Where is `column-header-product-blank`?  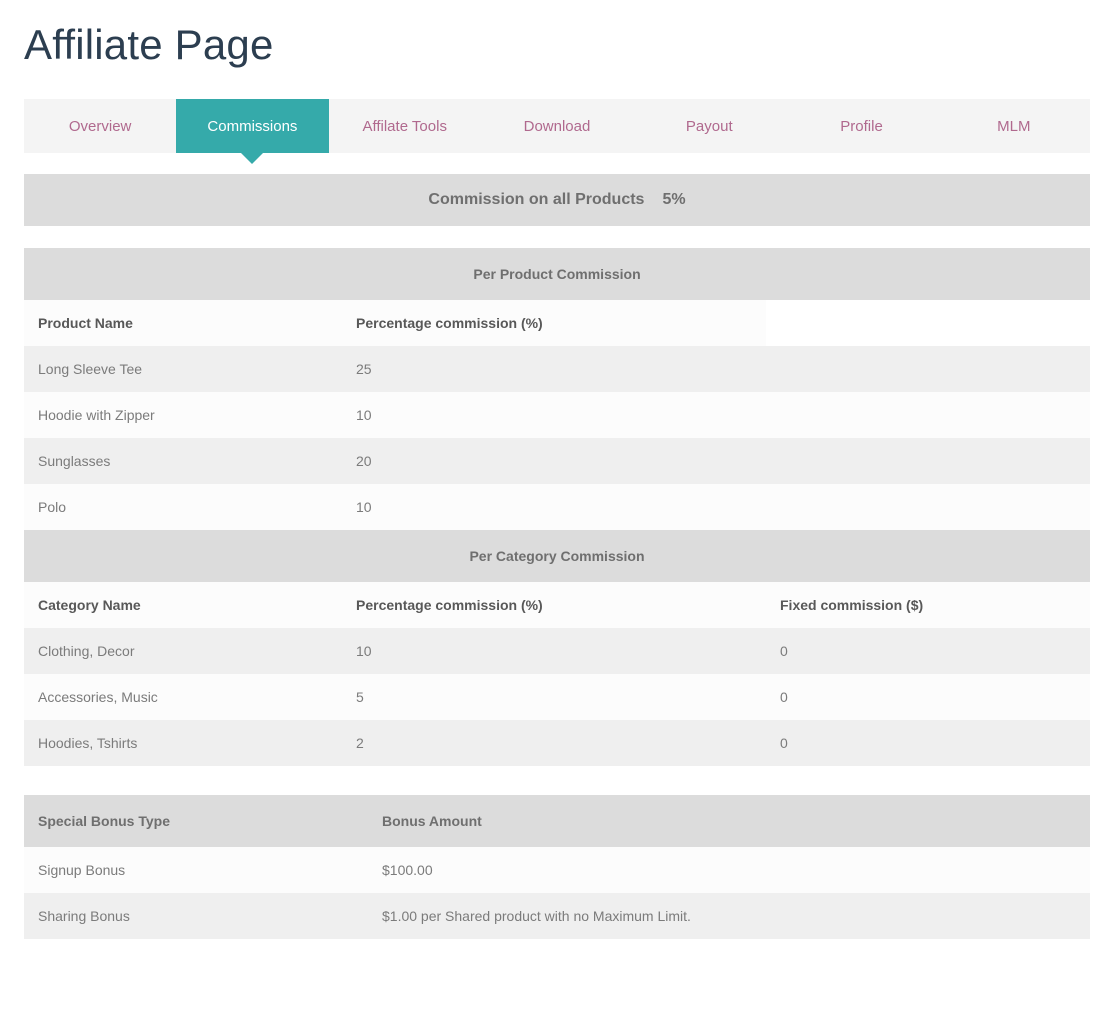
column-header-product-blank is located at coordinates (928, 323).